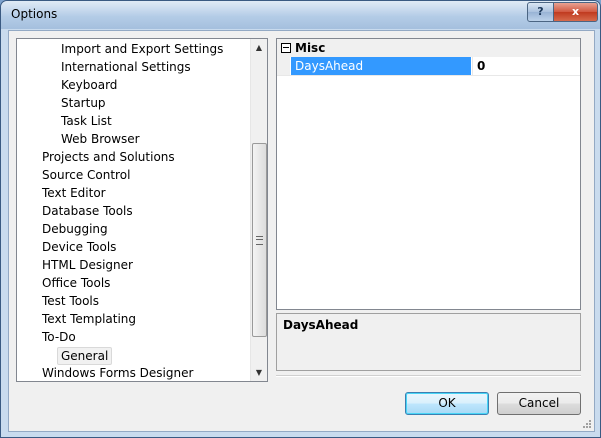 Image resolution: width=601 pixels, height=438 pixels. Describe the element at coordinates (381, 66) in the screenshot. I see `property-name: DaysAhead` at that location.